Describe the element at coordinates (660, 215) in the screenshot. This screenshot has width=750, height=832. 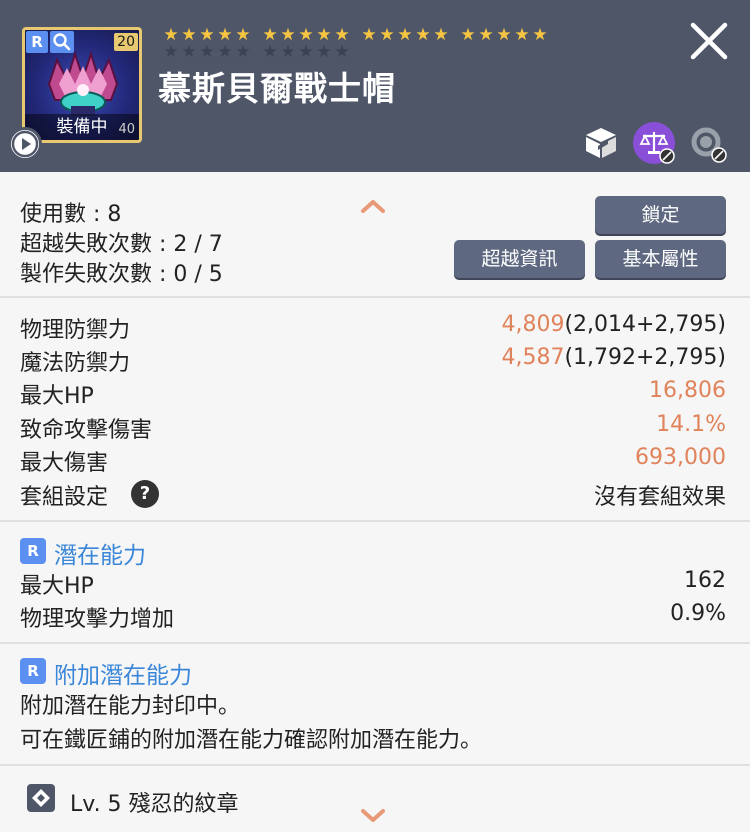
I see `lock-button: 鎖定` at that location.